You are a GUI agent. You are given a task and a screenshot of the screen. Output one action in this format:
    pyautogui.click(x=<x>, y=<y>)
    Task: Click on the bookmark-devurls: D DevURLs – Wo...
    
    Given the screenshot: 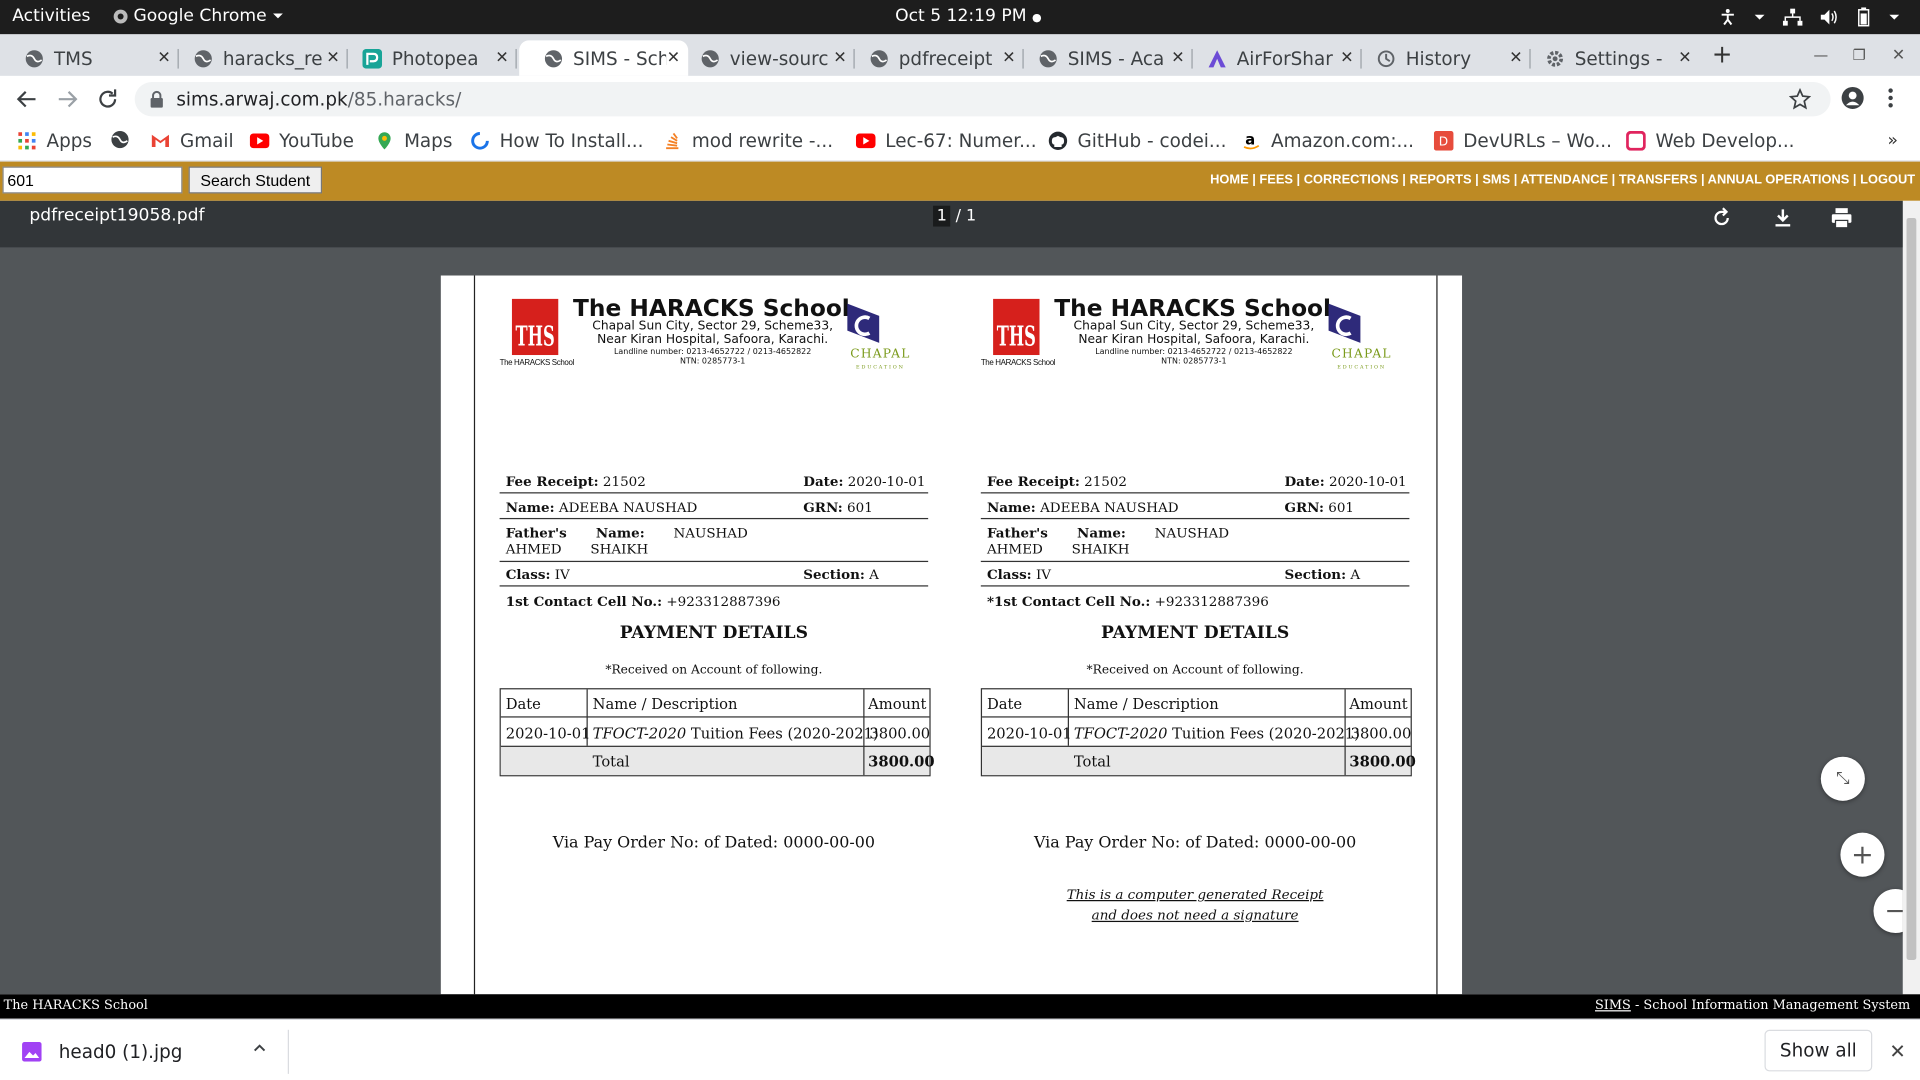 What is the action you would take?
    pyautogui.click(x=1522, y=141)
    